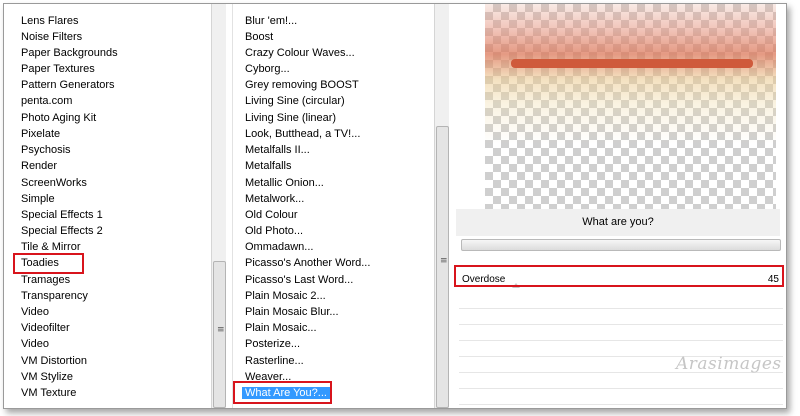  Describe the element at coordinates (290, 118) in the screenshot. I see `filter-item: Living Sine (linear)` at that location.